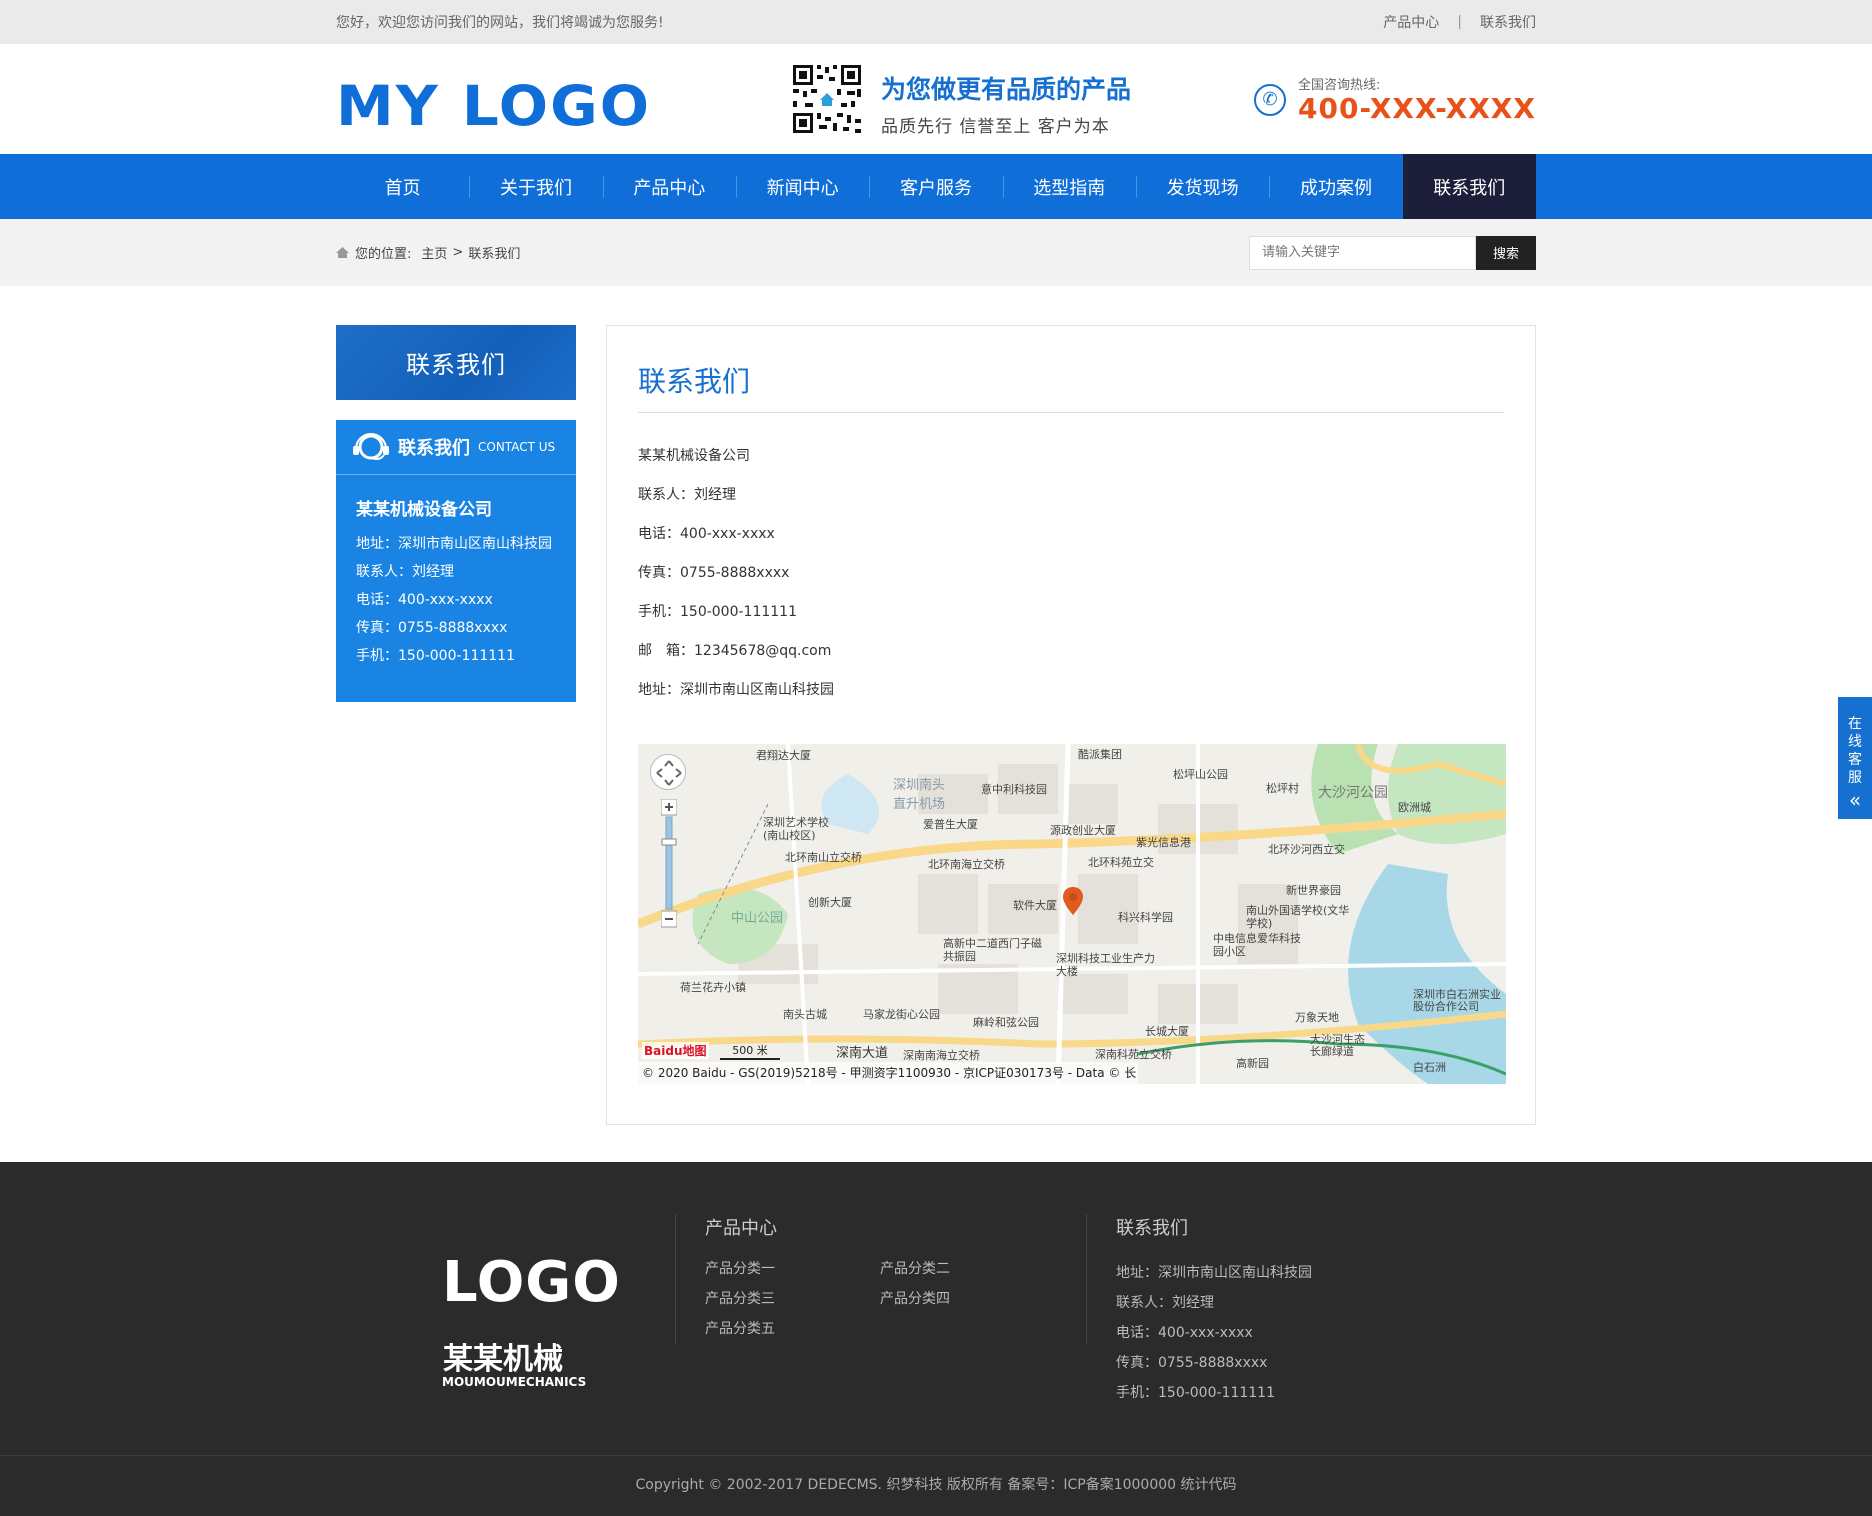  What do you see at coordinates (1083, 830) in the screenshot?
I see `map-label: 源政创业大厦` at bounding box center [1083, 830].